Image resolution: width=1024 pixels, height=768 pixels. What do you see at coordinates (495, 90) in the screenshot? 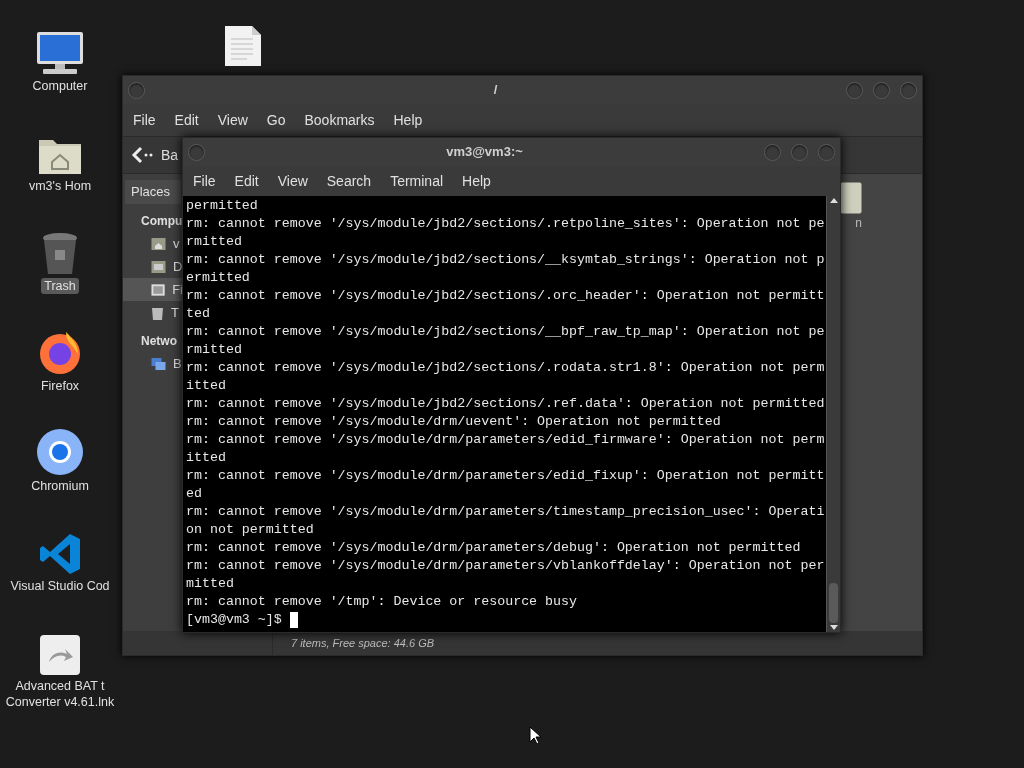
I see `window-title: /` at bounding box center [495, 90].